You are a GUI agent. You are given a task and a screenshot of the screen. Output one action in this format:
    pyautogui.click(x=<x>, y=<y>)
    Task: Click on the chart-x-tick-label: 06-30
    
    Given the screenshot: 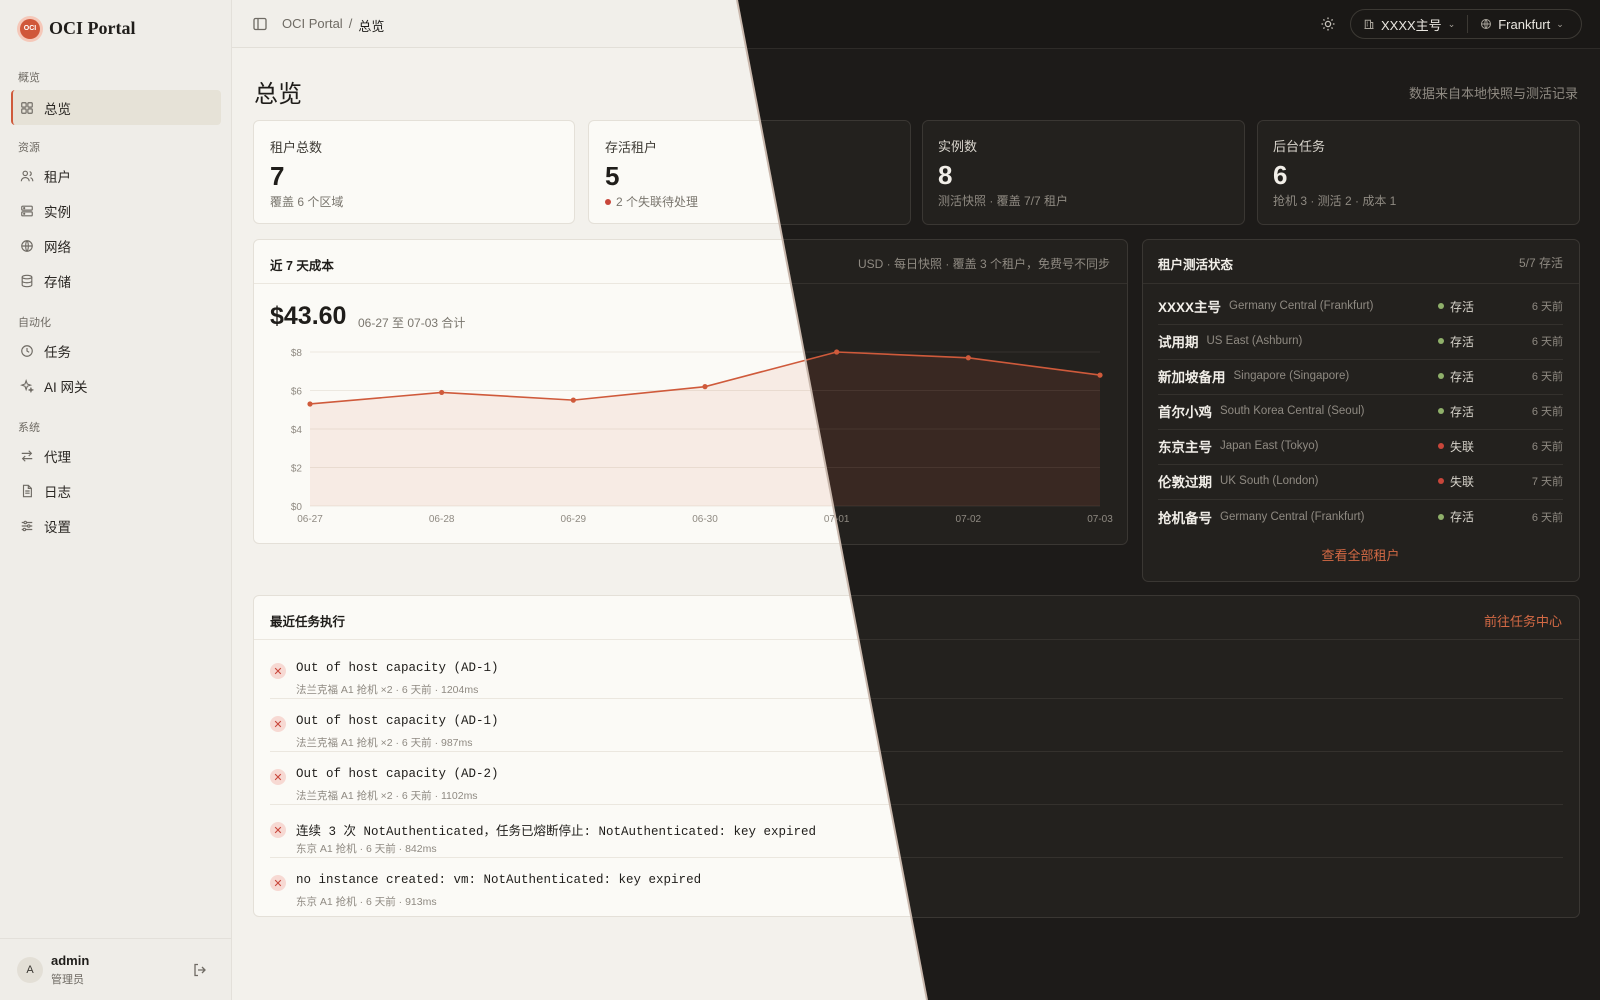 What is the action you would take?
    pyautogui.click(x=705, y=519)
    